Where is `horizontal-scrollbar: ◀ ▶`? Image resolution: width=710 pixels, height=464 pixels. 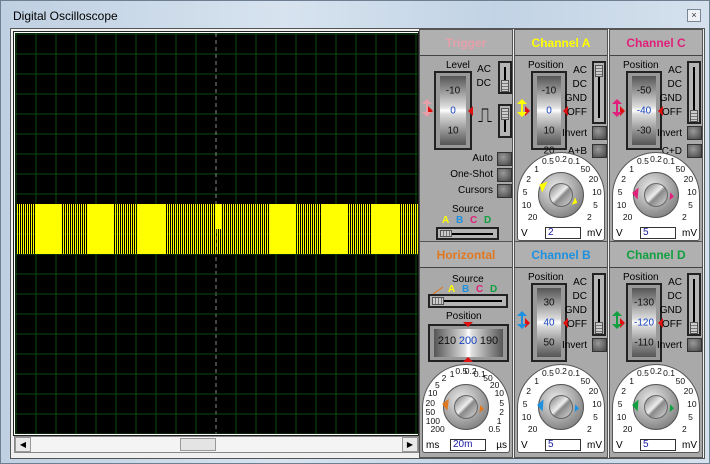 horizontal-scrollbar: ◀ ▶ is located at coordinates (216, 444).